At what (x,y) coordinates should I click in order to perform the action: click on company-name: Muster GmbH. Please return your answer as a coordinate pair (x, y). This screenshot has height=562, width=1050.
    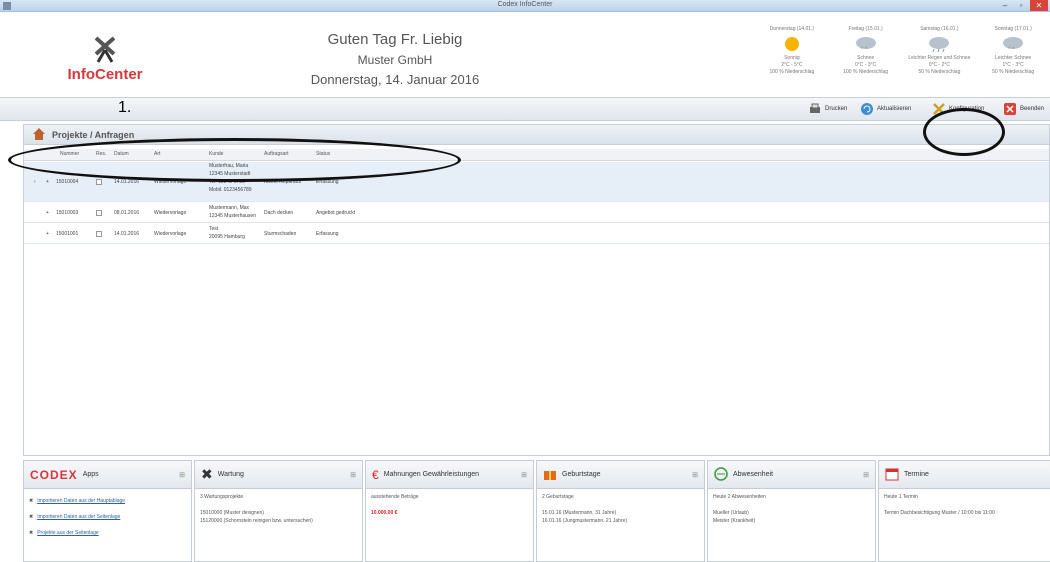
    Looking at the image, I should click on (395, 60).